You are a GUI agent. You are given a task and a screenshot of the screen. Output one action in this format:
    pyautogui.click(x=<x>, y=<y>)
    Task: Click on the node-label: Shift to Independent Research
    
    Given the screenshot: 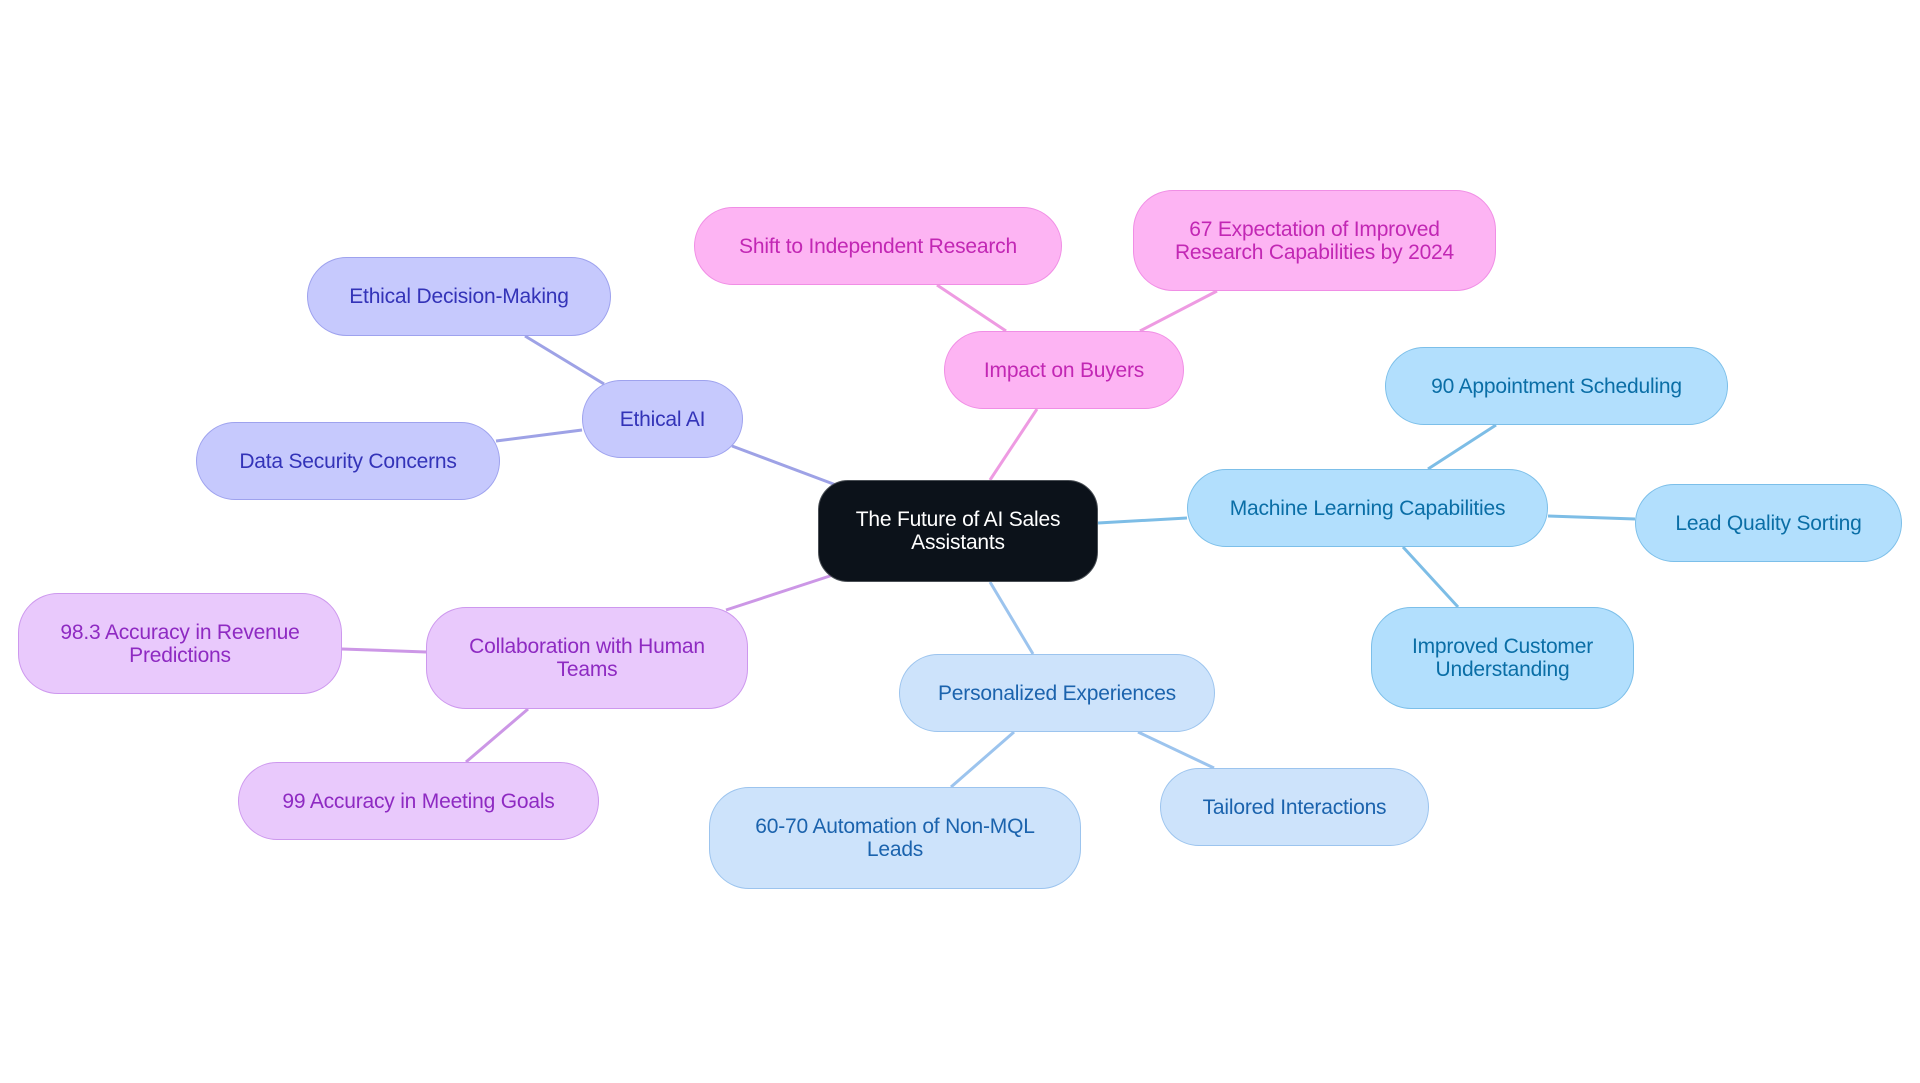 What is the action you would take?
    pyautogui.click(x=878, y=246)
    